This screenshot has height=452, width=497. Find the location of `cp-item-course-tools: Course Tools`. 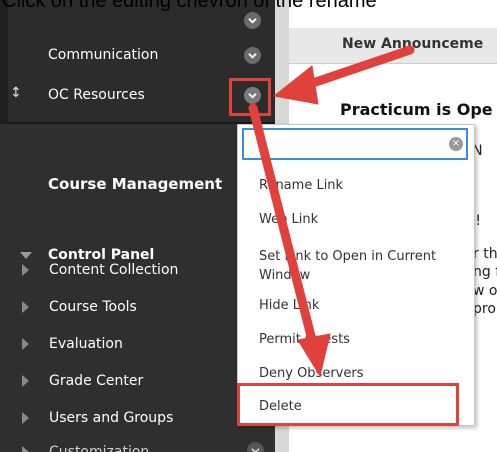

cp-item-course-tools: Course Tools is located at coordinates (78, 307).